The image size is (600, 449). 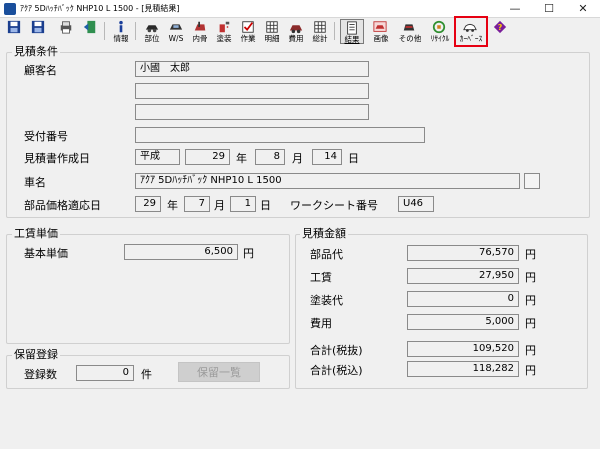 I want to click on close-button: ✕, so click(x=583, y=9).